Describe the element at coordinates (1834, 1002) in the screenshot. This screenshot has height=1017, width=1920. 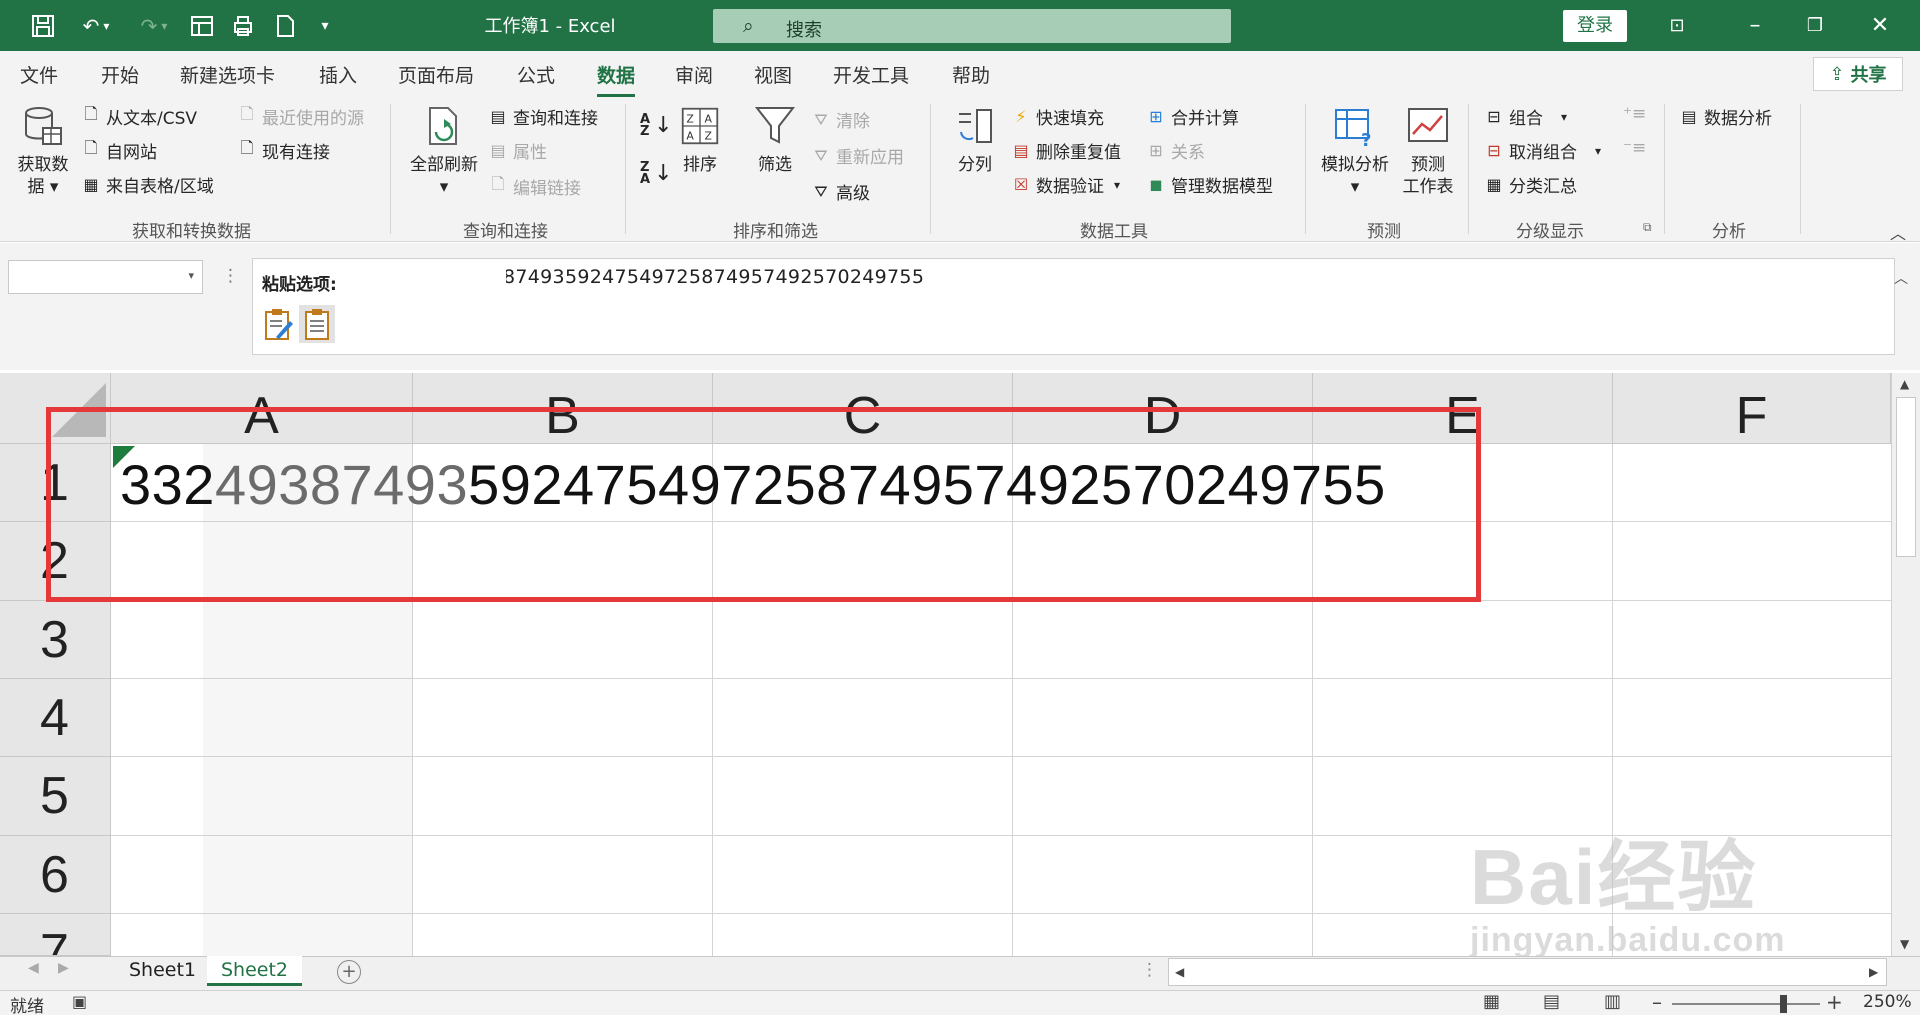
I see `zoom-in-icon: +` at that location.